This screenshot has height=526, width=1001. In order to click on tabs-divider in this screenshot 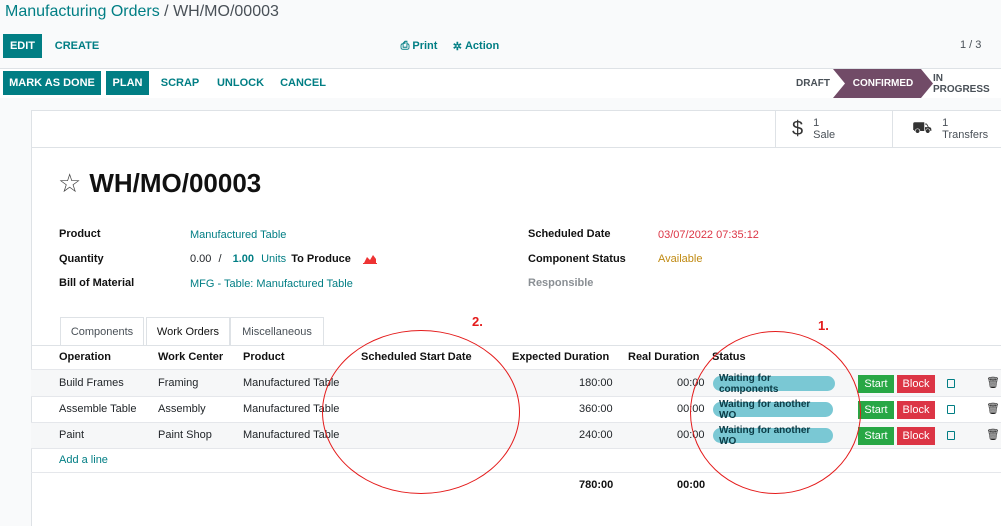, I will do `click(516, 345)`.